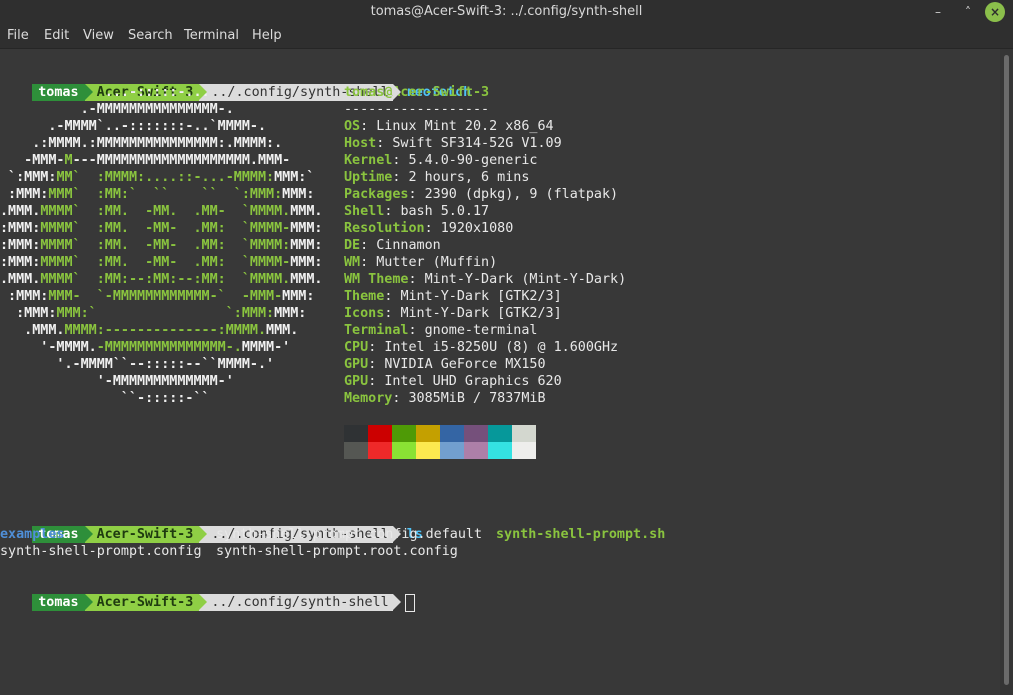 Image resolution: width=1013 pixels, height=695 pixels. What do you see at coordinates (150, 35) in the screenshot?
I see `menu-search: Search` at bounding box center [150, 35].